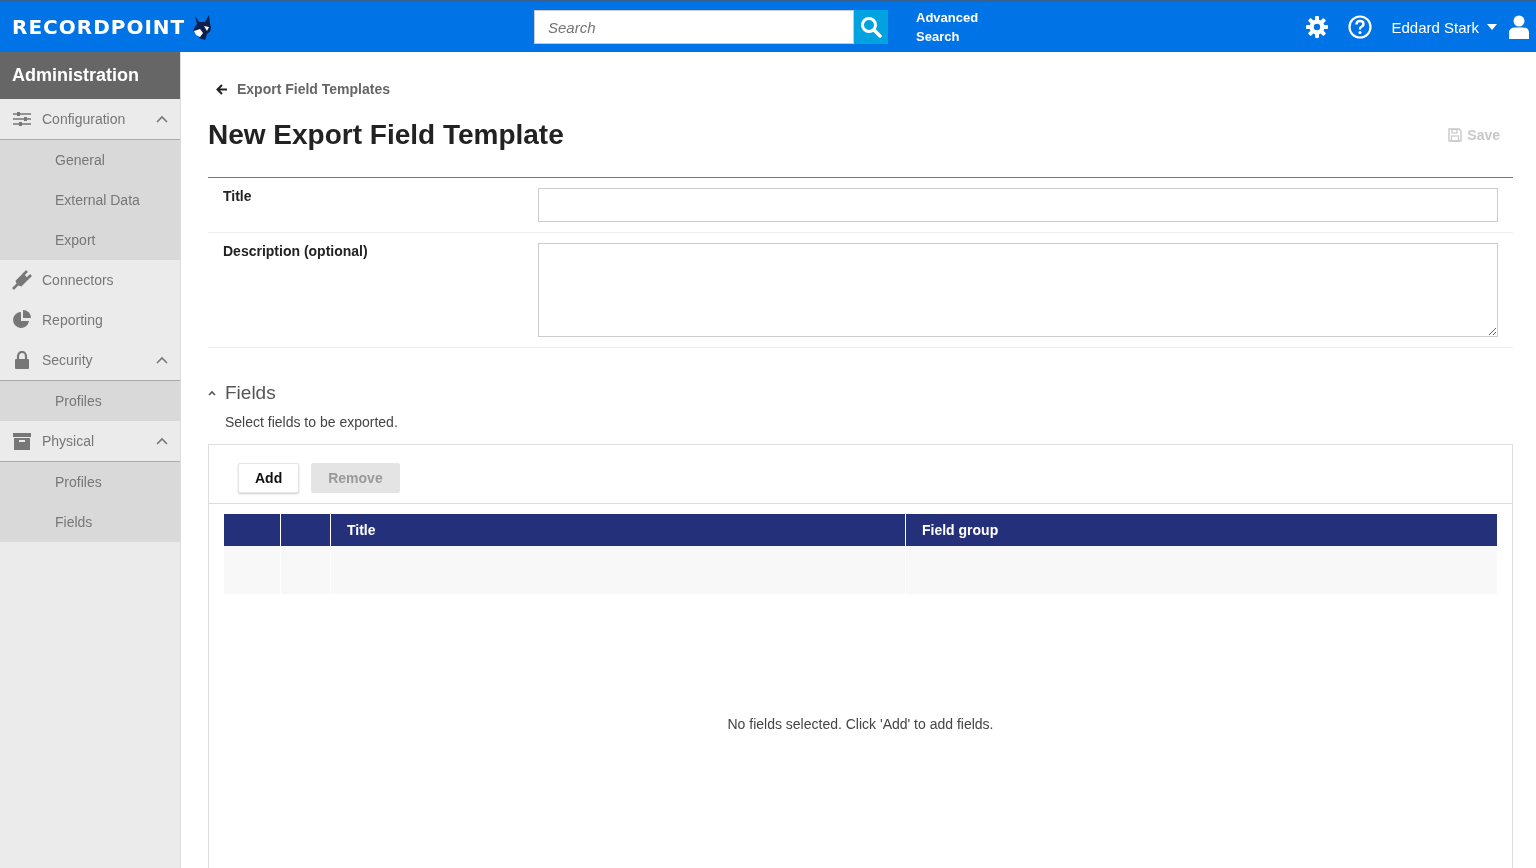 The height and width of the screenshot is (868, 1536). I want to click on title-input-field, so click(1018, 205).